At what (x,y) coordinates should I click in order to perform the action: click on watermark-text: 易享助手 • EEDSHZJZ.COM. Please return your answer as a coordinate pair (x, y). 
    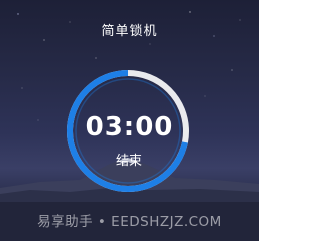
    Looking at the image, I should click on (129, 222).